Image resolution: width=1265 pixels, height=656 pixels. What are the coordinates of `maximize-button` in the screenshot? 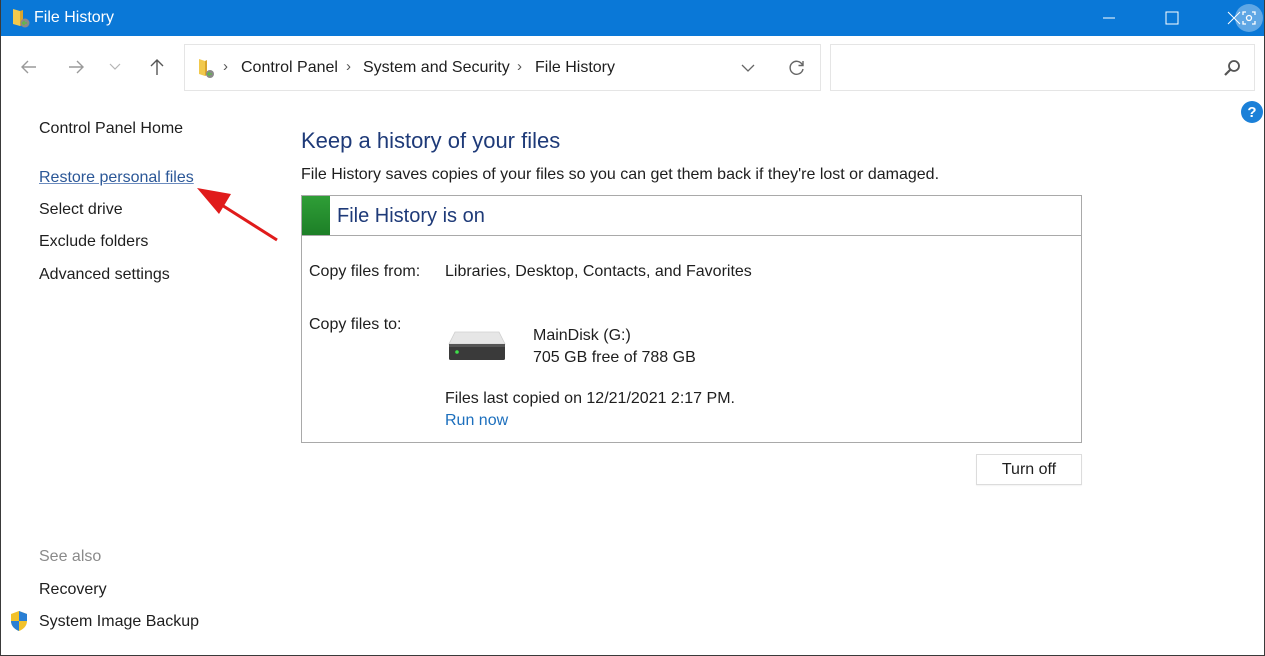 It's located at (1172, 18).